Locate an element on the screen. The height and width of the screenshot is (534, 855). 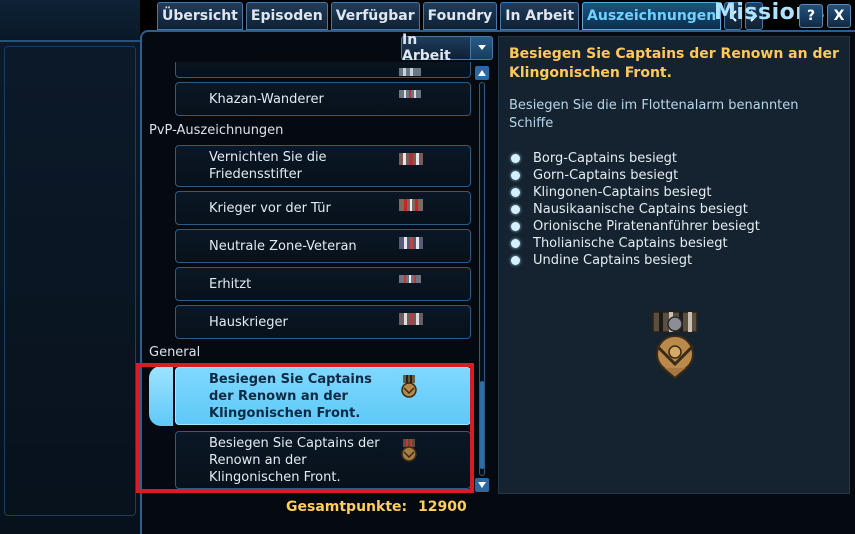
list-scrollbar is located at coordinates (482, 279).